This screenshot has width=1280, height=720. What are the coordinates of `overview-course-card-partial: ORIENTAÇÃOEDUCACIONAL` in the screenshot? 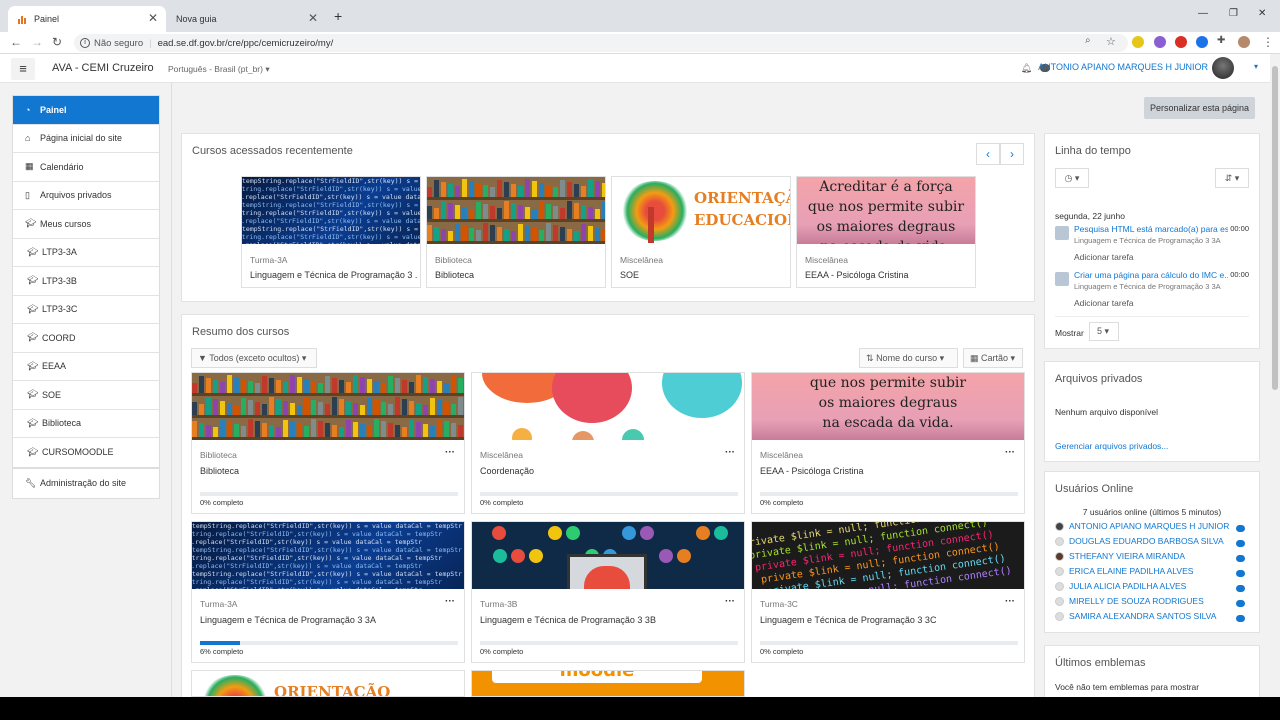 It's located at (328, 683).